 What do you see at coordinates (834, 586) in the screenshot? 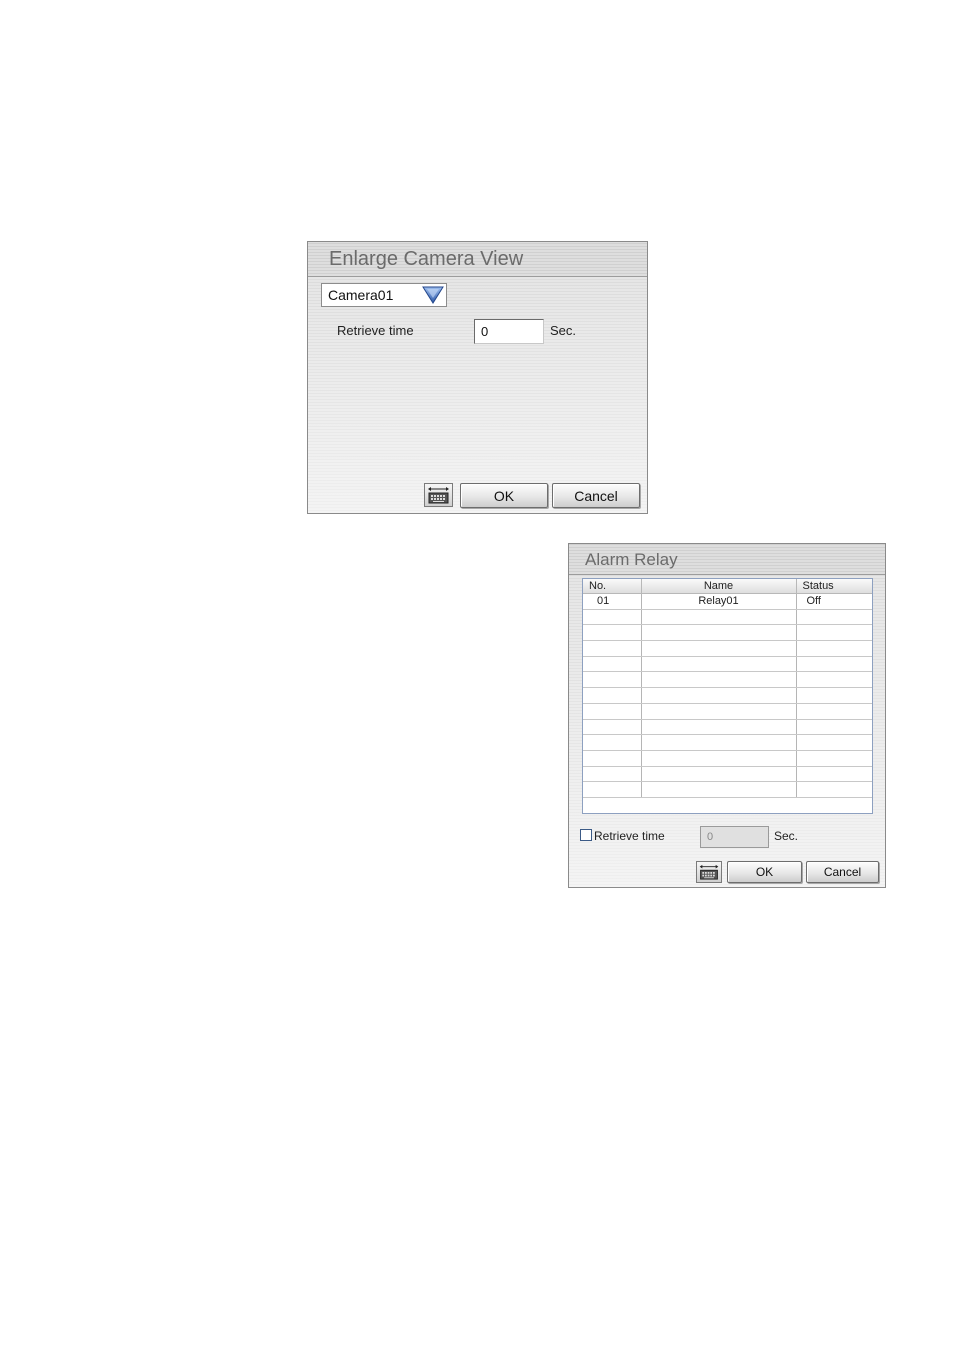
I see `column-header-status: Status` at bounding box center [834, 586].